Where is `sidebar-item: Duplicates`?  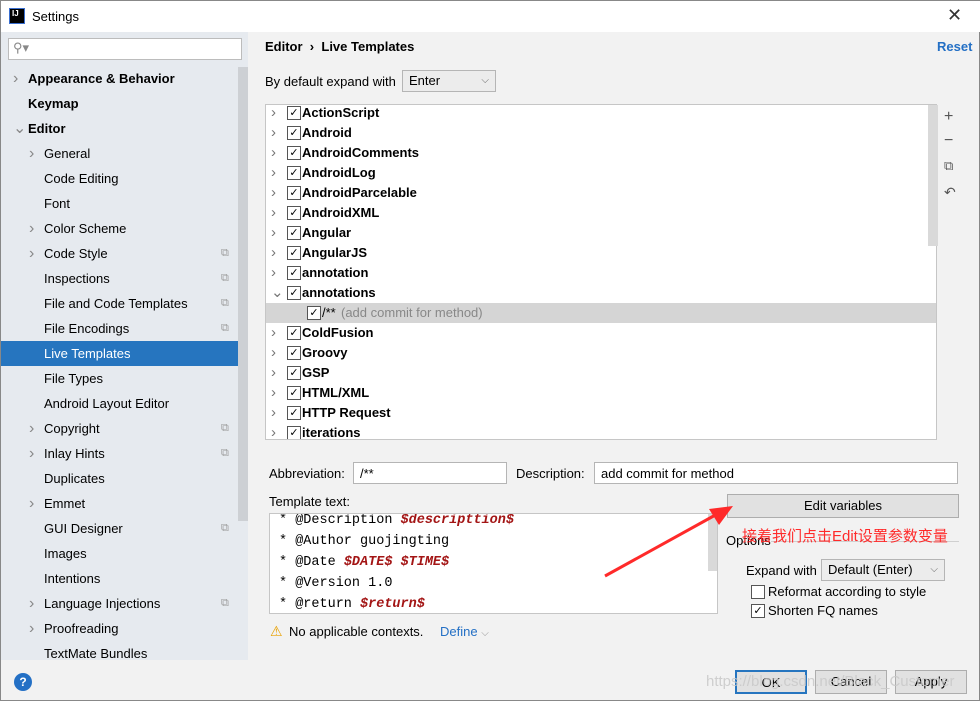 sidebar-item: Duplicates is located at coordinates (124, 478).